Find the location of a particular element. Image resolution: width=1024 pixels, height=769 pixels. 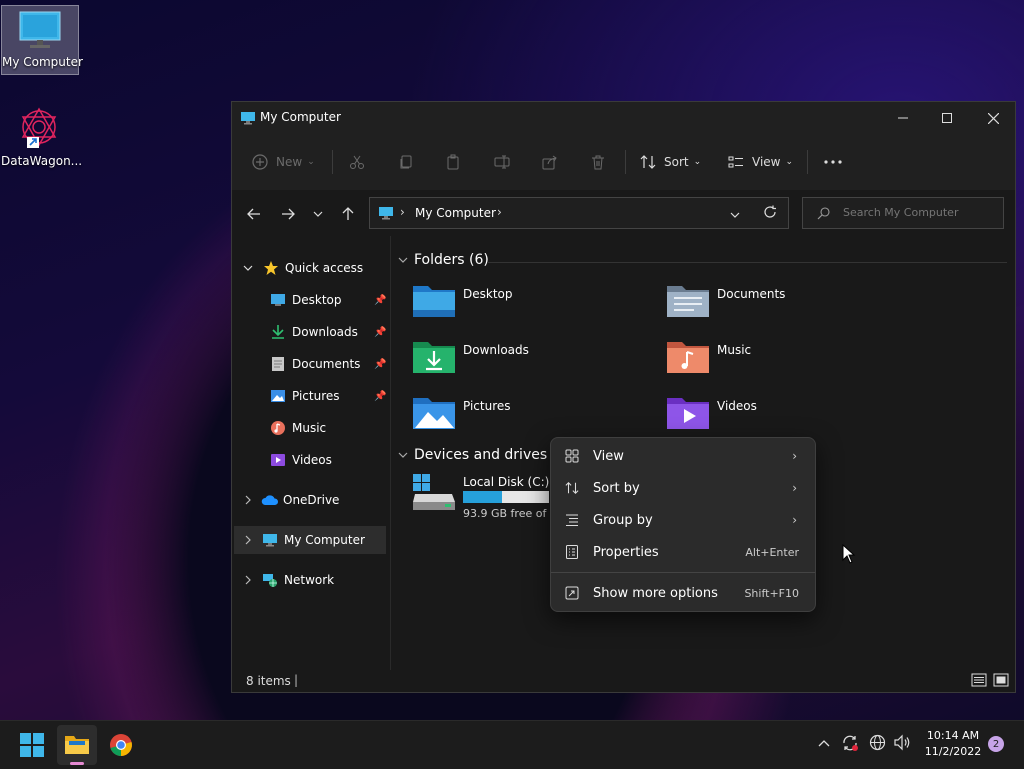

new-button: New ⌄ is located at coordinates (283, 162).